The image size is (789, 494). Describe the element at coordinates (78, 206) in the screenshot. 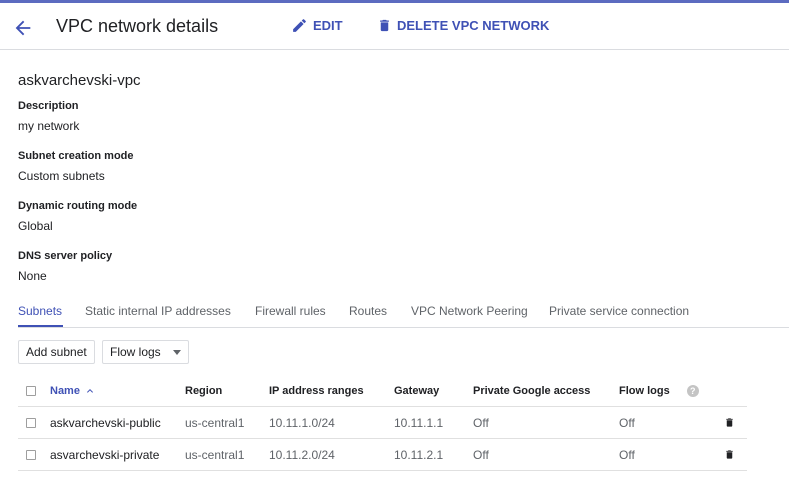

I see `routing-mode-label: Dynamic routing mode` at that location.